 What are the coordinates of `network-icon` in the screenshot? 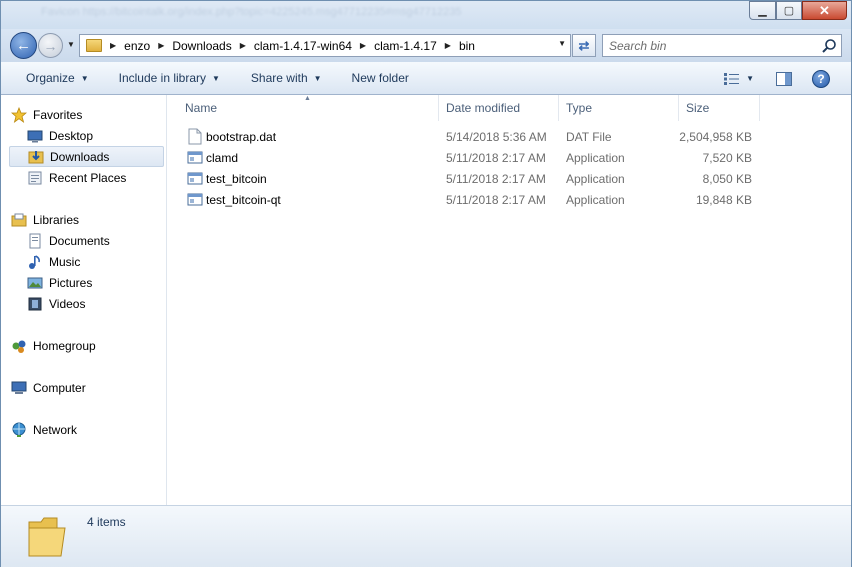 It's located at (19, 429).